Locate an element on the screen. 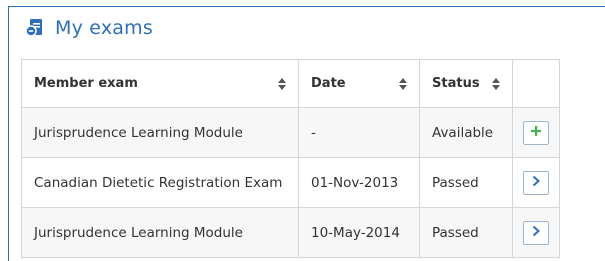 This screenshot has width=605, height=261. column-header-date: Date is located at coordinates (359, 83).